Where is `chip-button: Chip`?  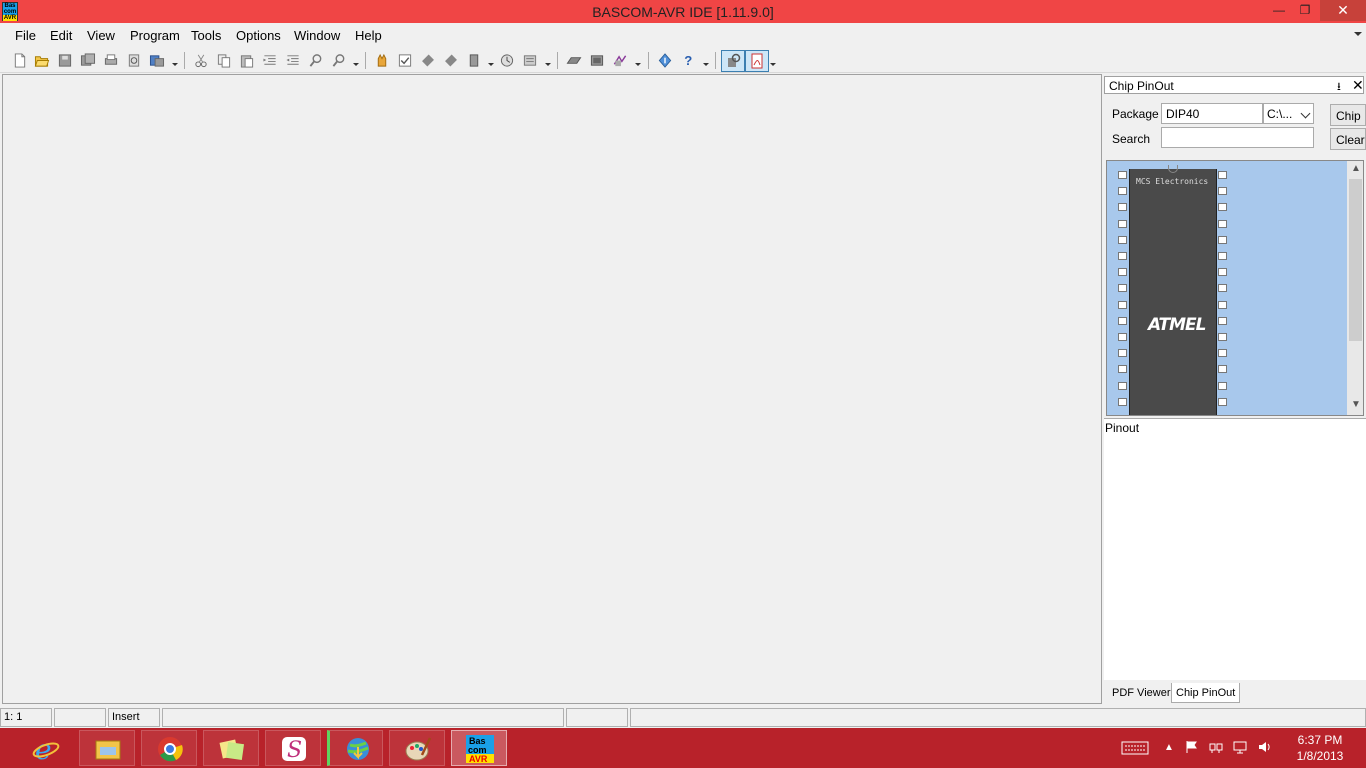 chip-button: Chip is located at coordinates (1348, 115).